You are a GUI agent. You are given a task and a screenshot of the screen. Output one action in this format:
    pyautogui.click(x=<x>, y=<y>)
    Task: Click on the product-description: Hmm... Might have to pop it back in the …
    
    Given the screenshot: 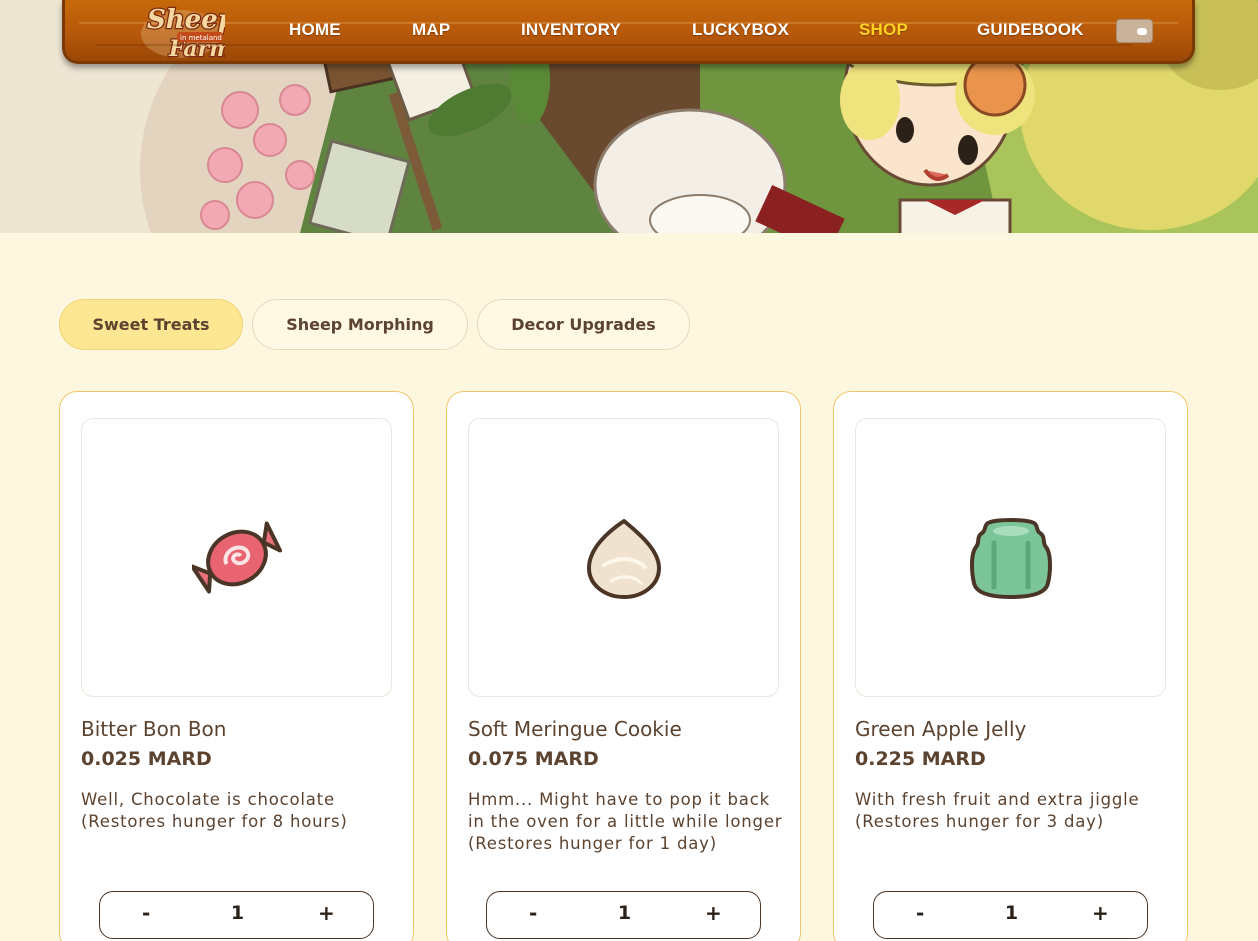 What is the action you would take?
    pyautogui.click(x=625, y=821)
    